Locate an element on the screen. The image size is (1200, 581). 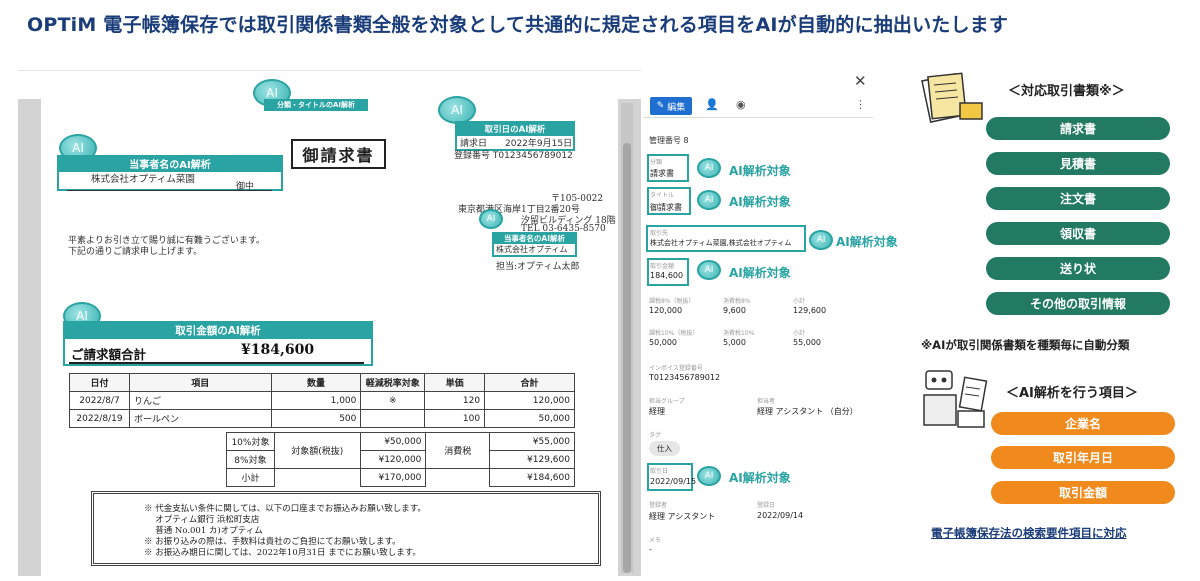
cell-qty: 1,000 is located at coordinates (316, 400).